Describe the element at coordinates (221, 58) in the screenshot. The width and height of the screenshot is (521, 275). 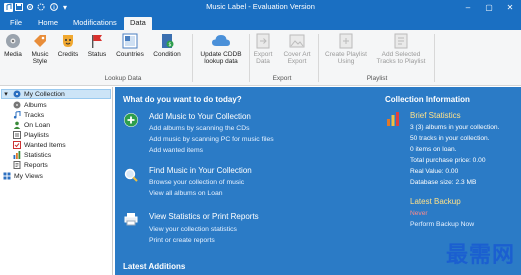
I see `update-cddb-label: Update CDDB lookup data` at that location.